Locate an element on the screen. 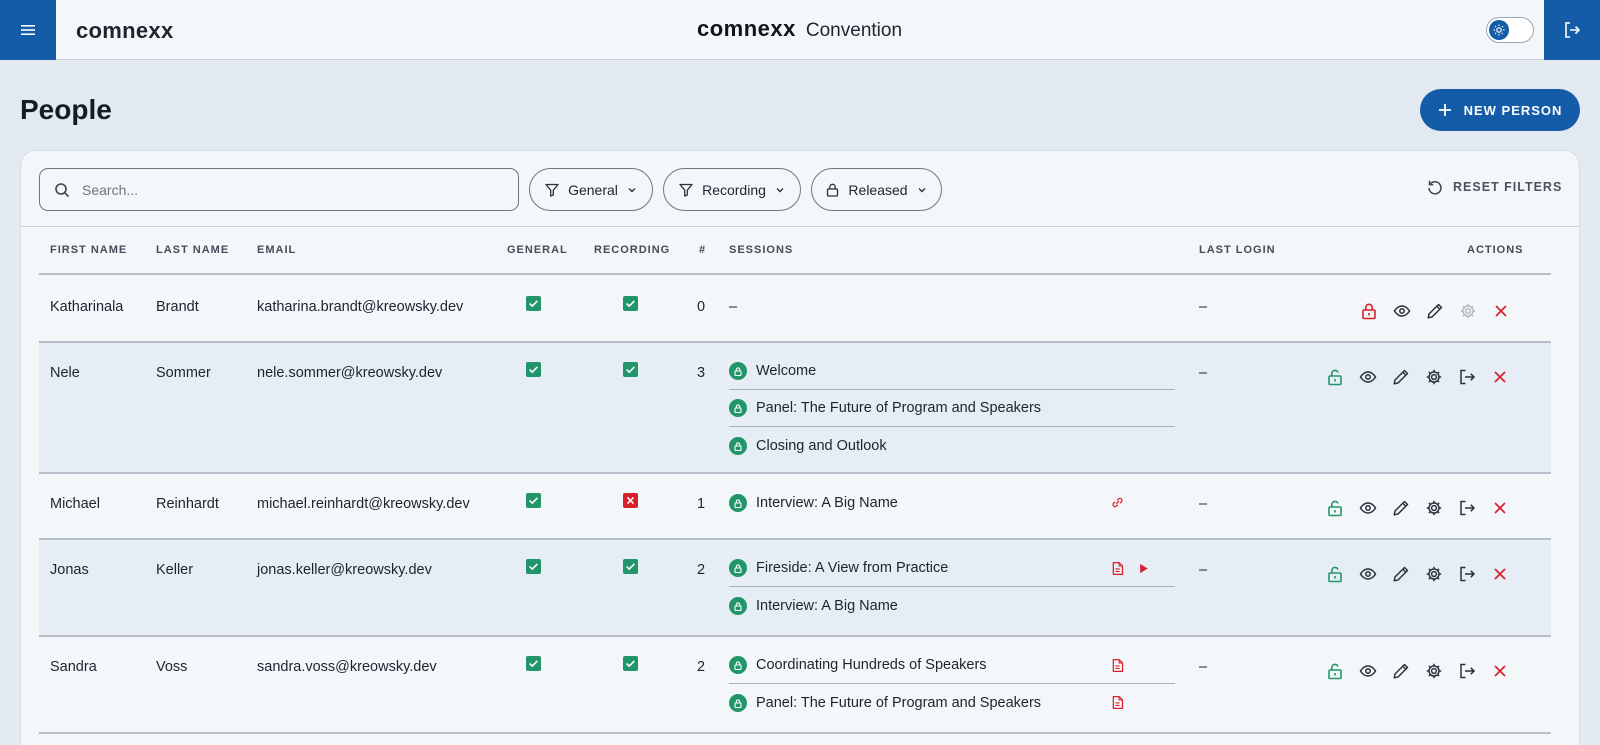 This screenshot has height=745, width=1600. col-last-name: LAST NAME is located at coordinates (192, 250).